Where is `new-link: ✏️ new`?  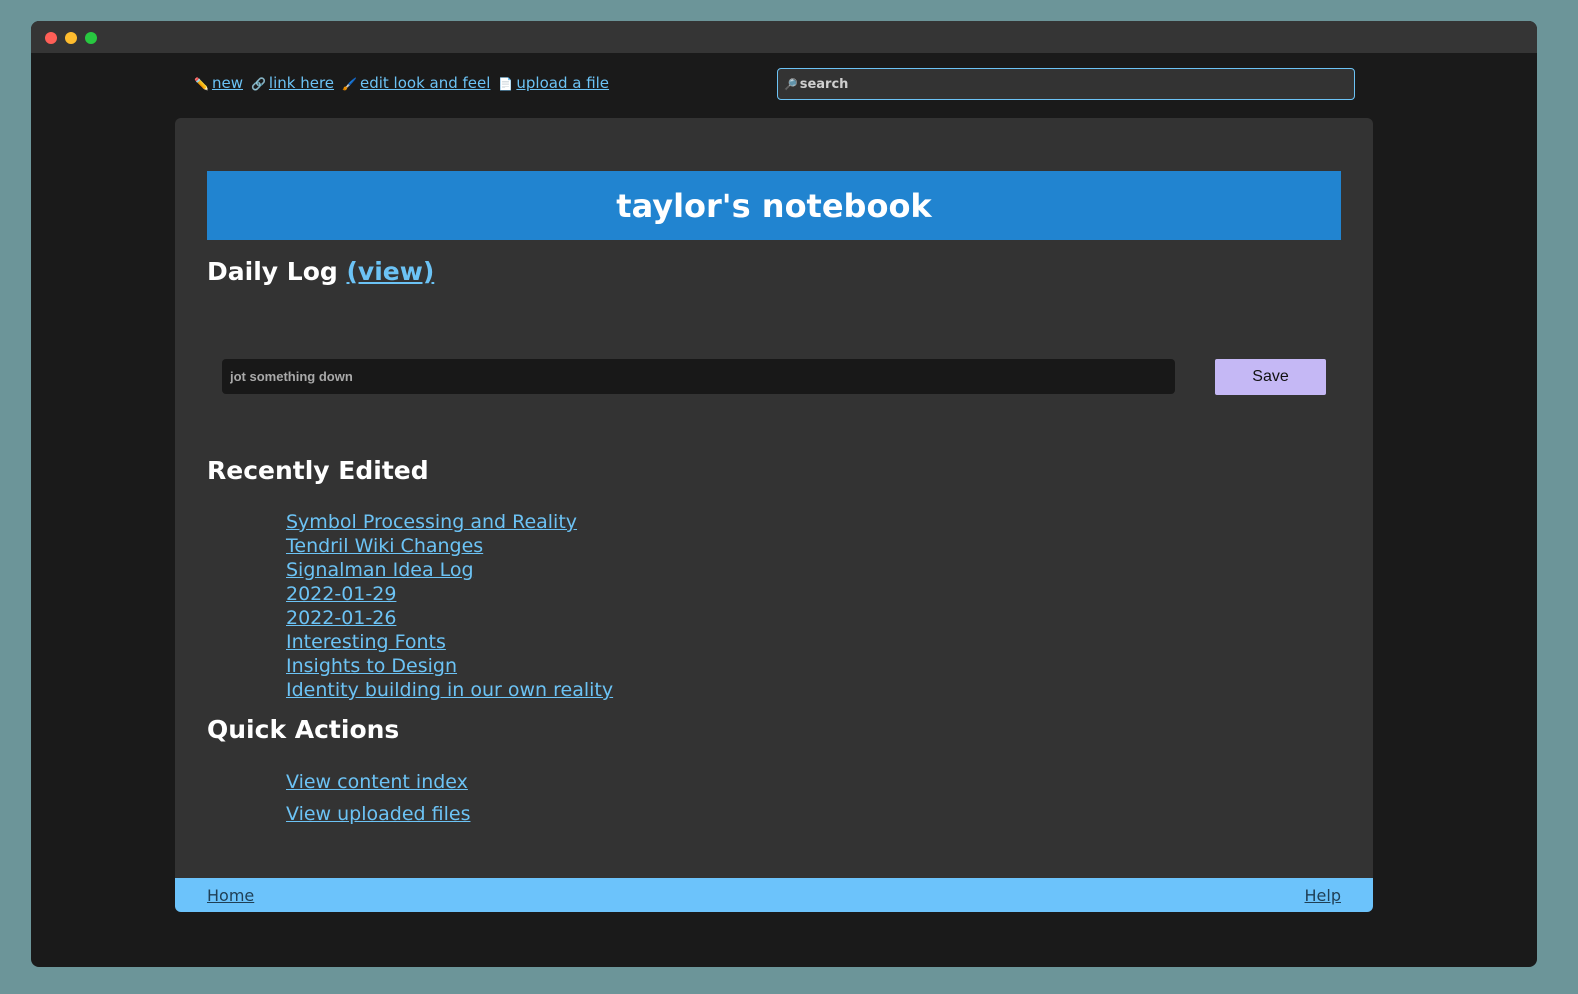
new-link: ✏️ new is located at coordinates (218, 83).